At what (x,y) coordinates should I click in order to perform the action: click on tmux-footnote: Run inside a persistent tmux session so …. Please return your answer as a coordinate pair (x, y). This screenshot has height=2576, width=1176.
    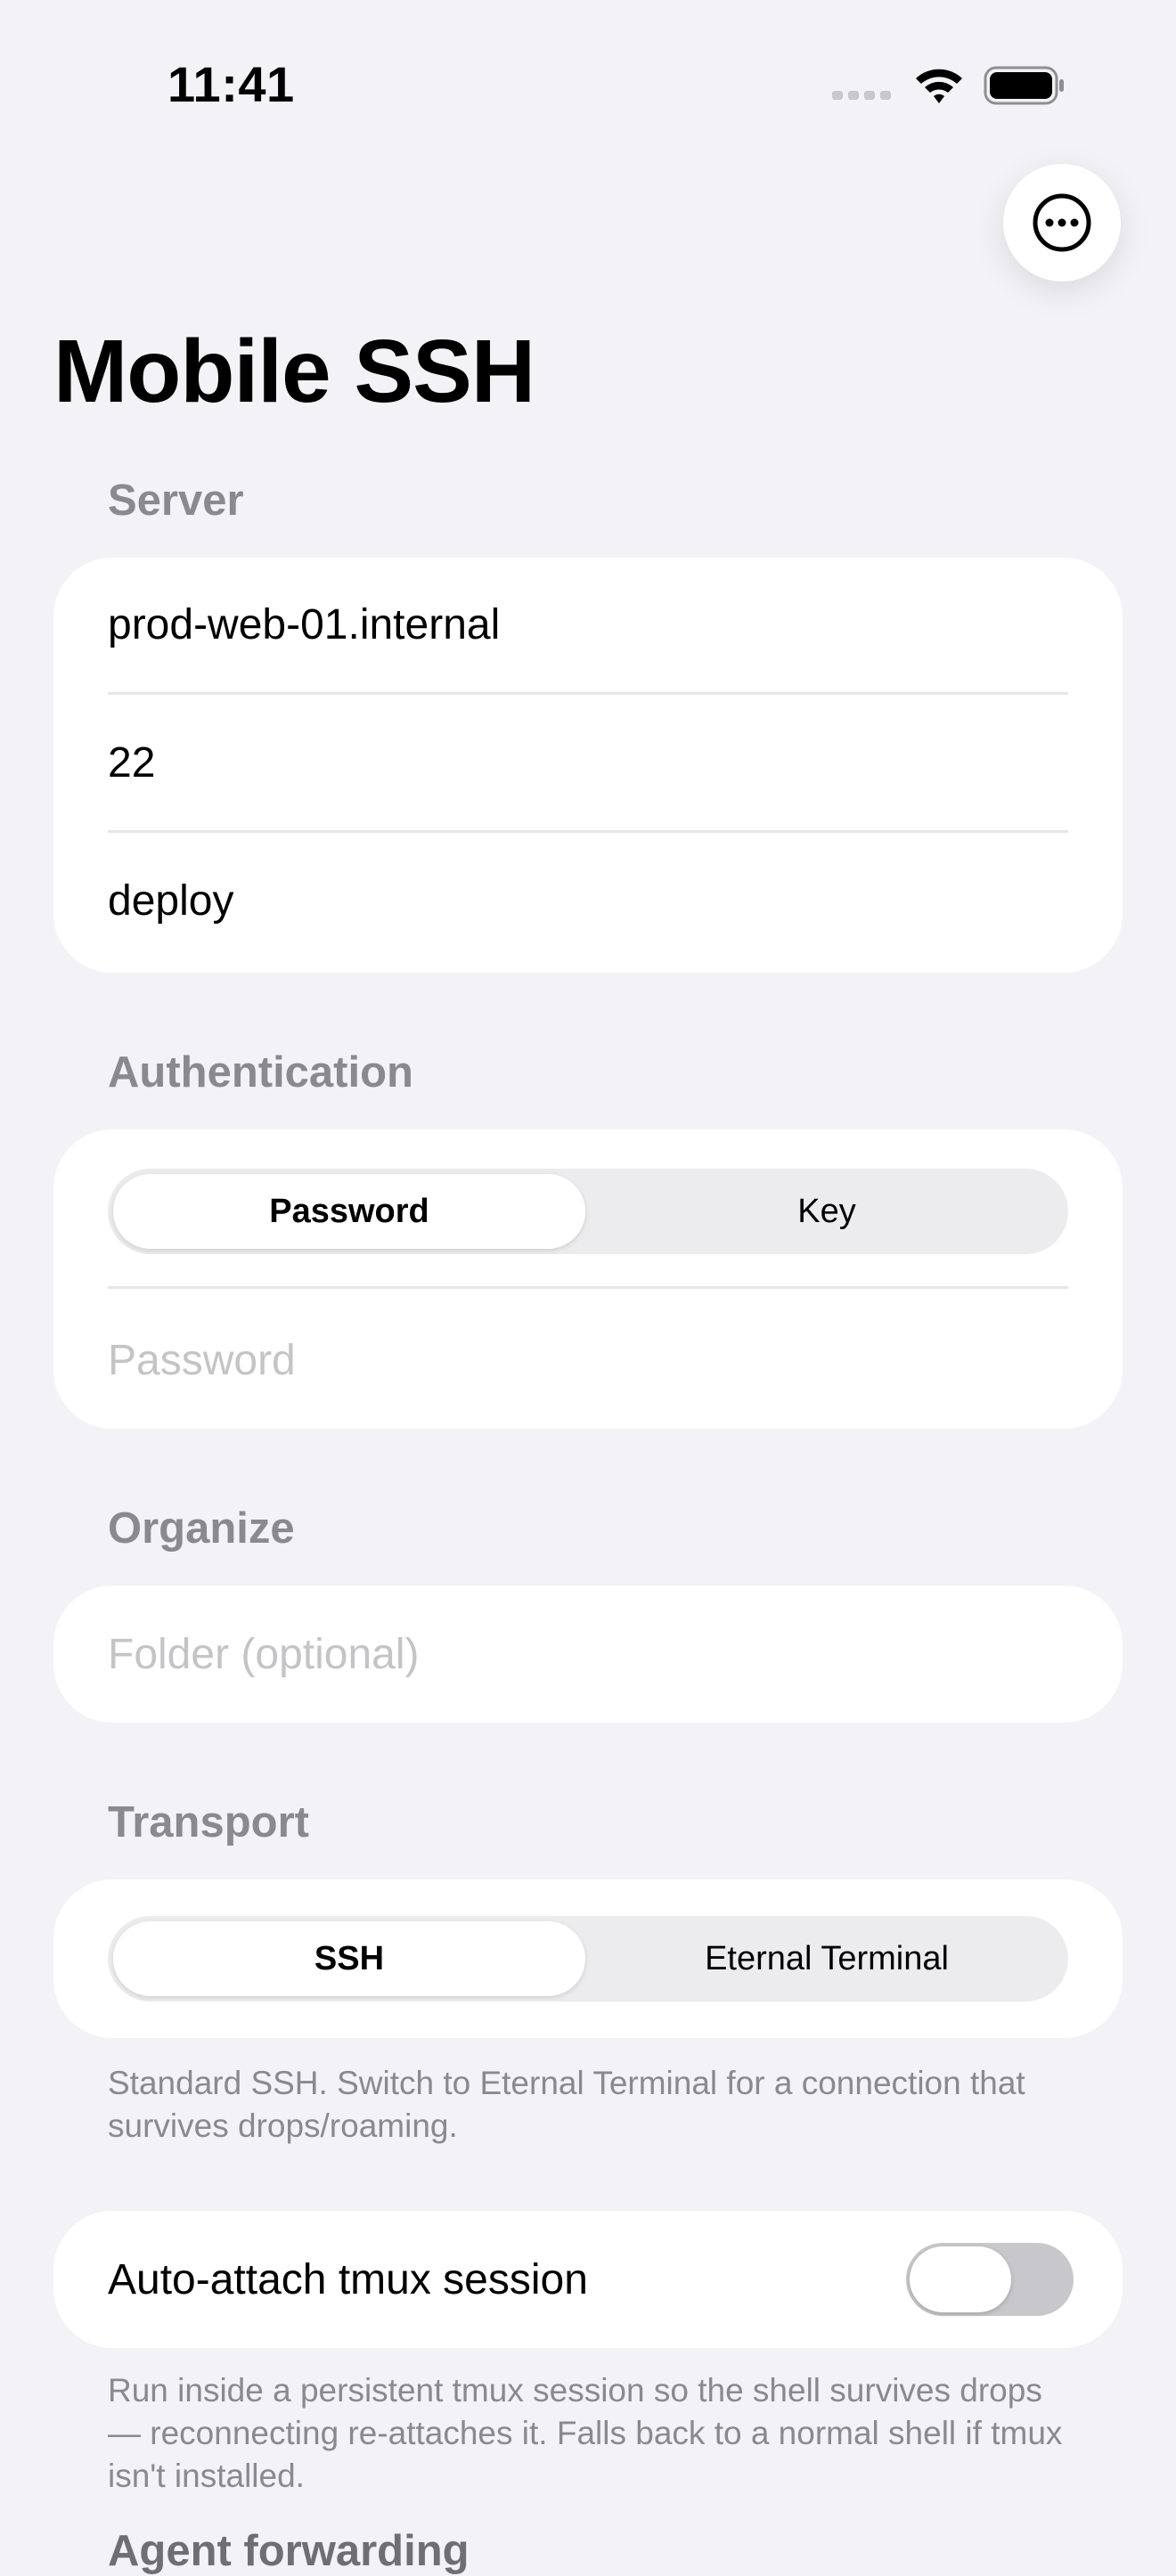
    Looking at the image, I should click on (585, 2433).